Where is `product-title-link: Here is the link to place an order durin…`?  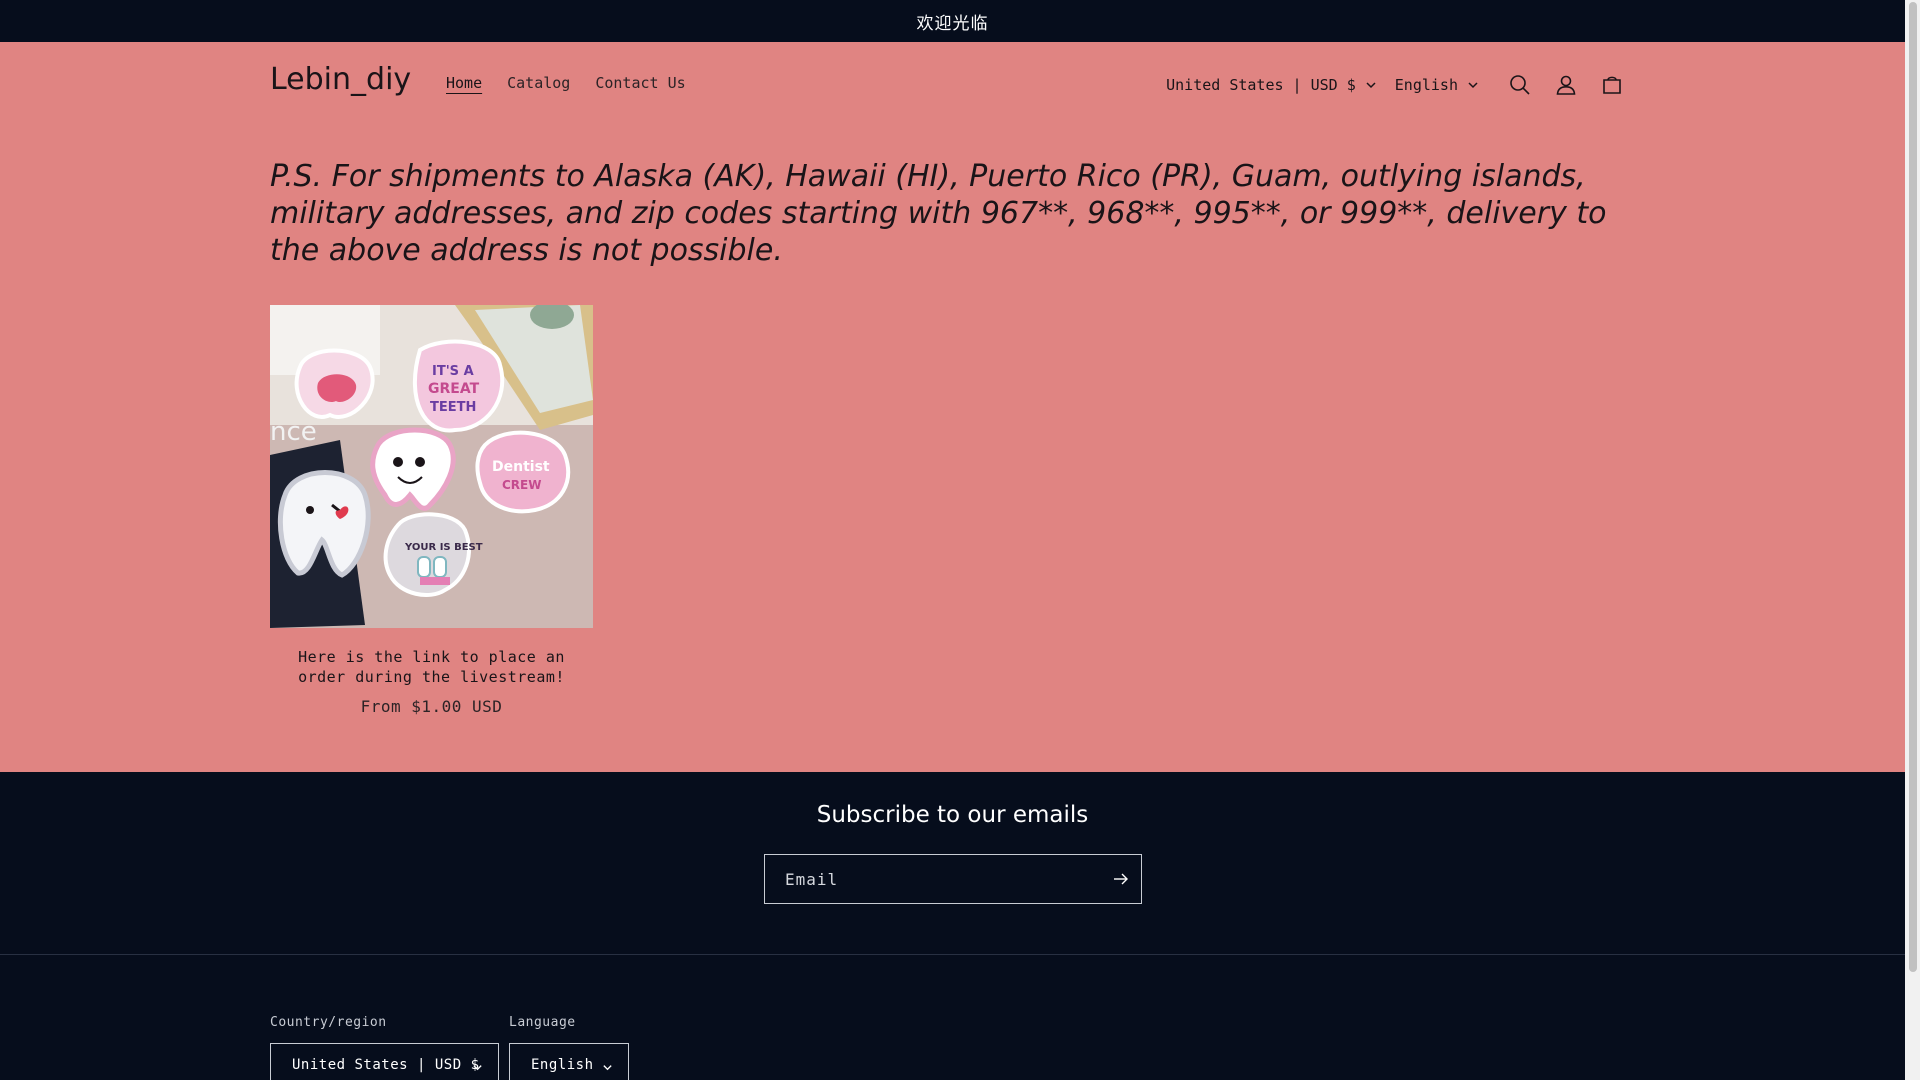
product-title-link: Here is the link to place an order durin… is located at coordinates (431, 667).